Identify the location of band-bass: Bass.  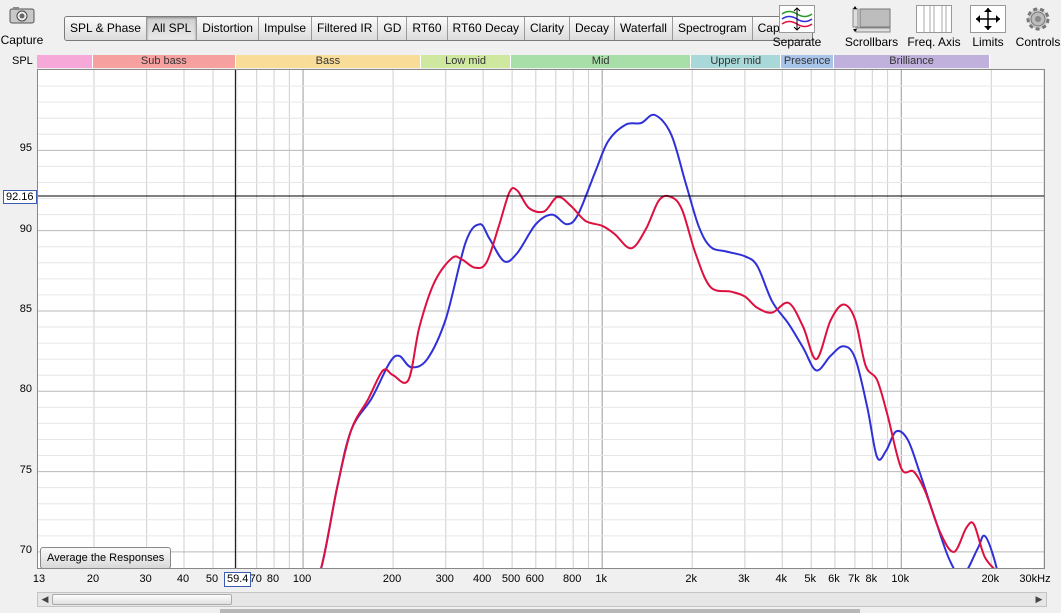
(328, 61).